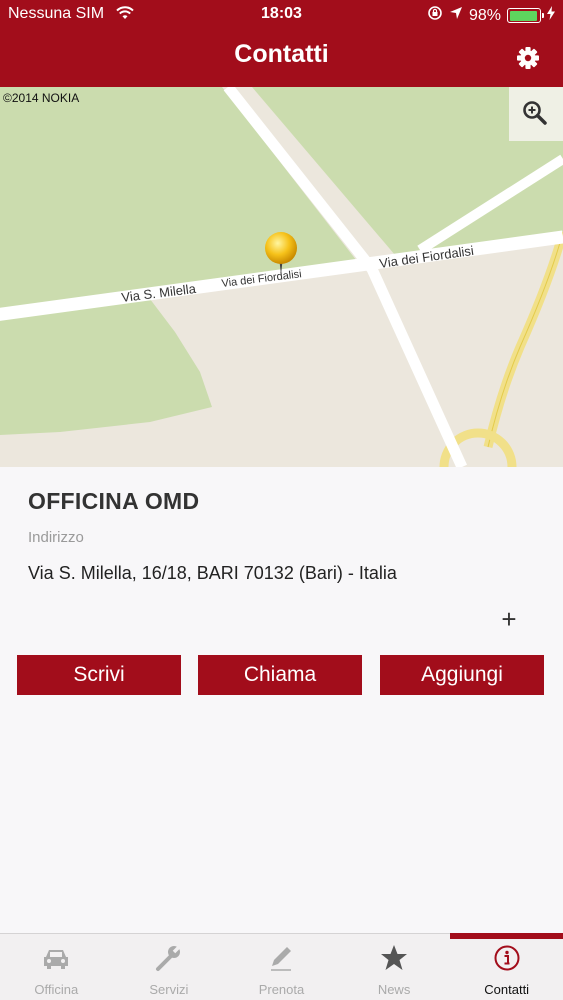 Image resolution: width=563 pixels, height=1000 pixels. What do you see at coordinates (456, 15) in the screenshot?
I see `location-arrow-icon` at bounding box center [456, 15].